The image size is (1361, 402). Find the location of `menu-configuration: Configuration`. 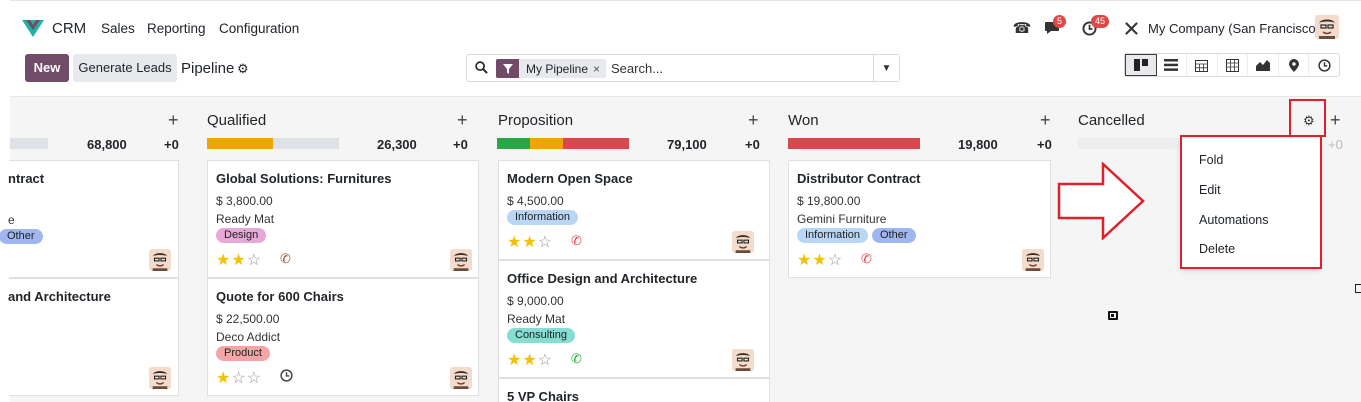

menu-configuration: Configuration is located at coordinates (259, 28).